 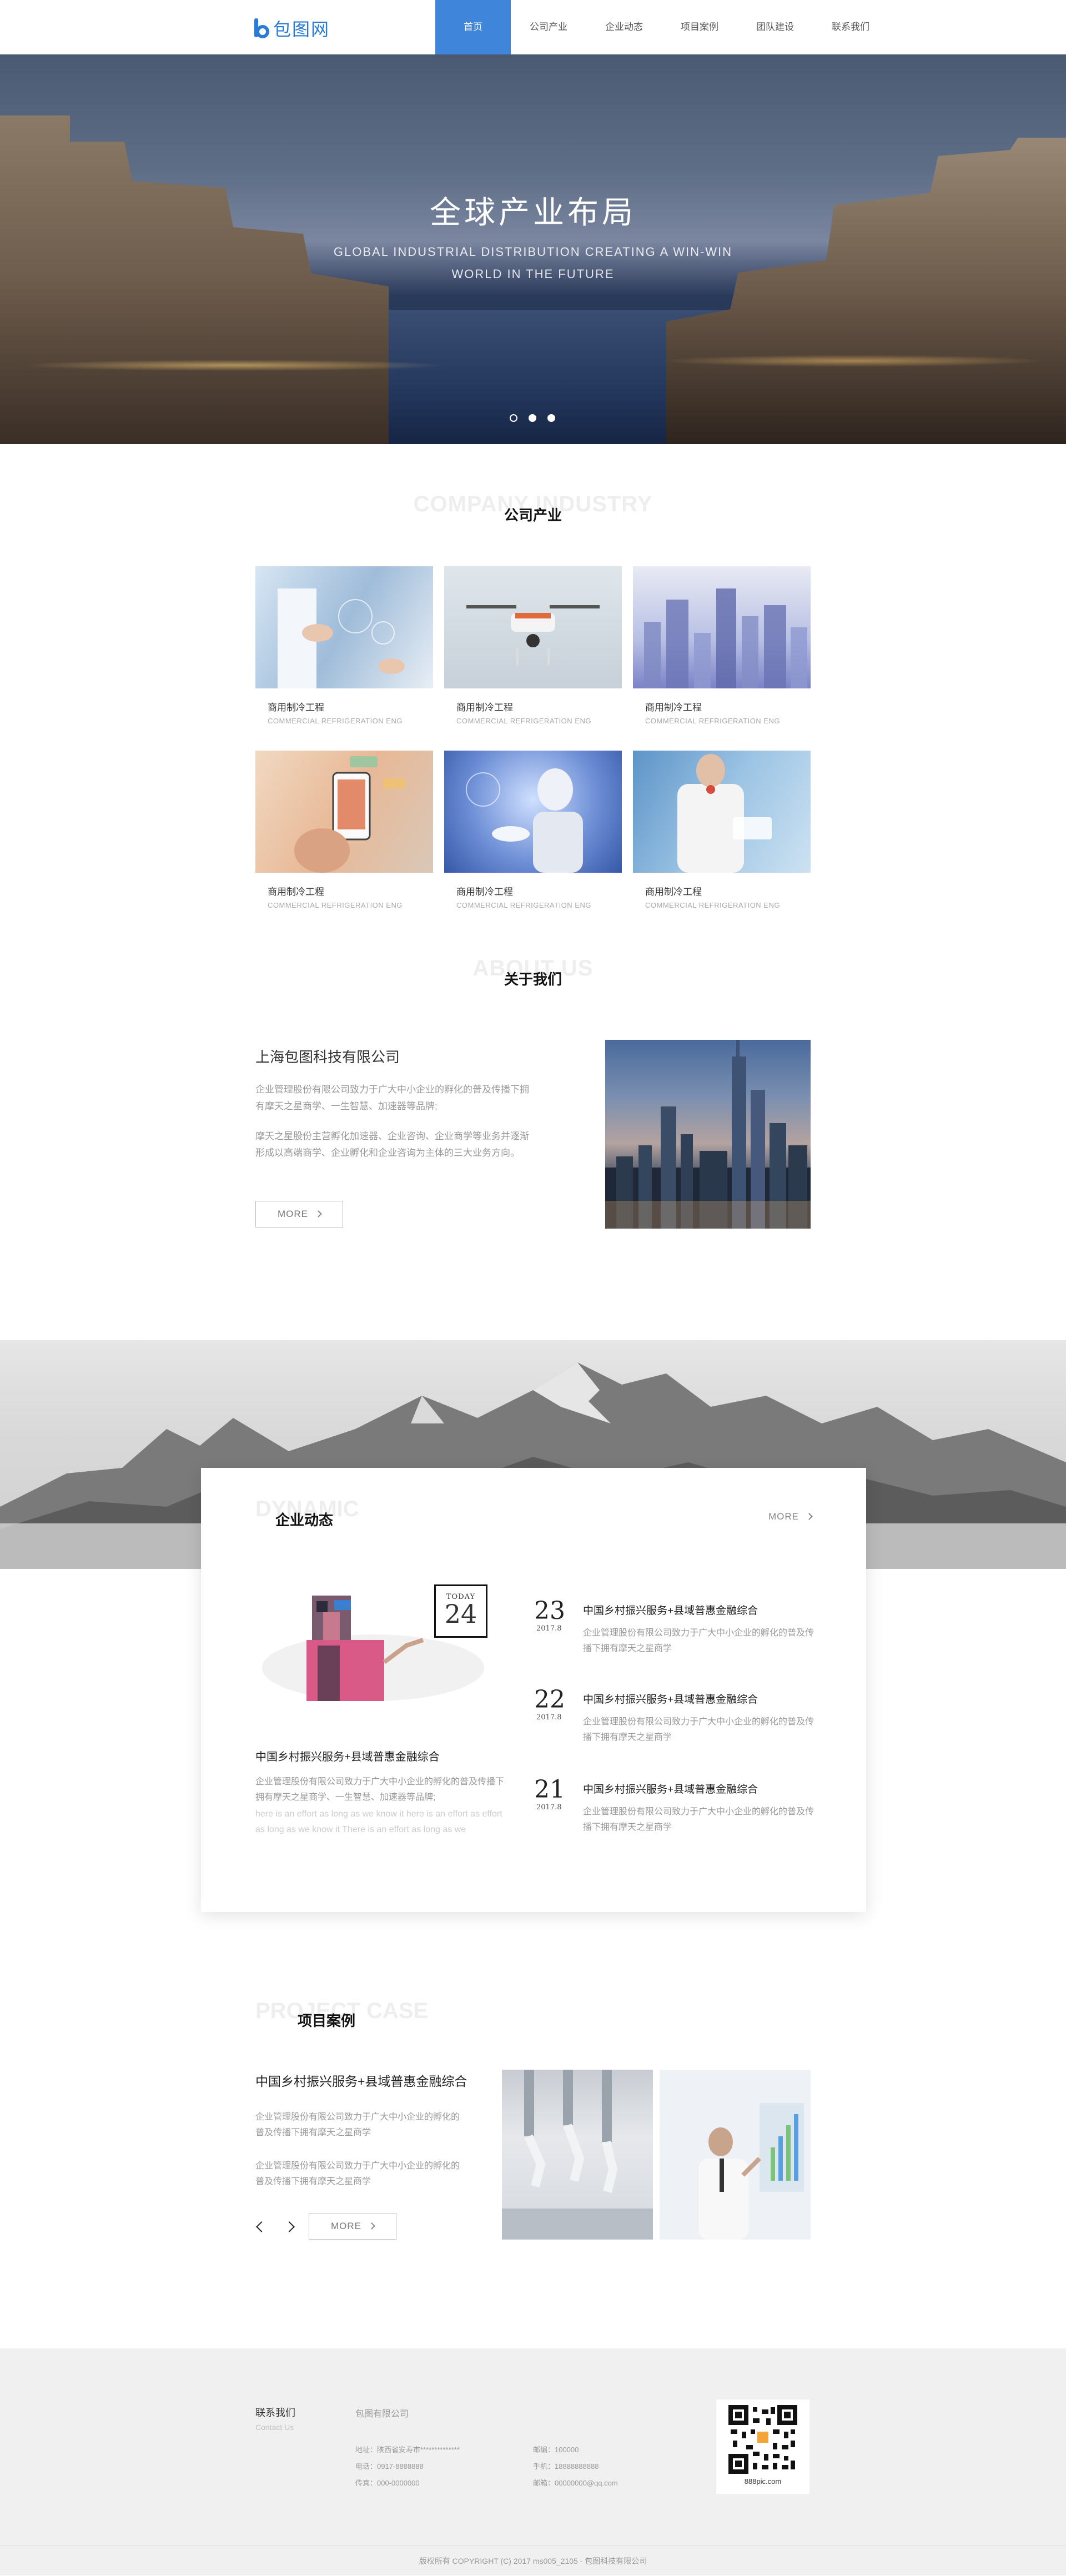 What do you see at coordinates (357, 2124) in the screenshot?
I see `case-paragraph-1: 企业管理股份有限公司致力于广大中小企业的孵化的普及传播下拥有摩天之星商学` at bounding box center [357, 2124].